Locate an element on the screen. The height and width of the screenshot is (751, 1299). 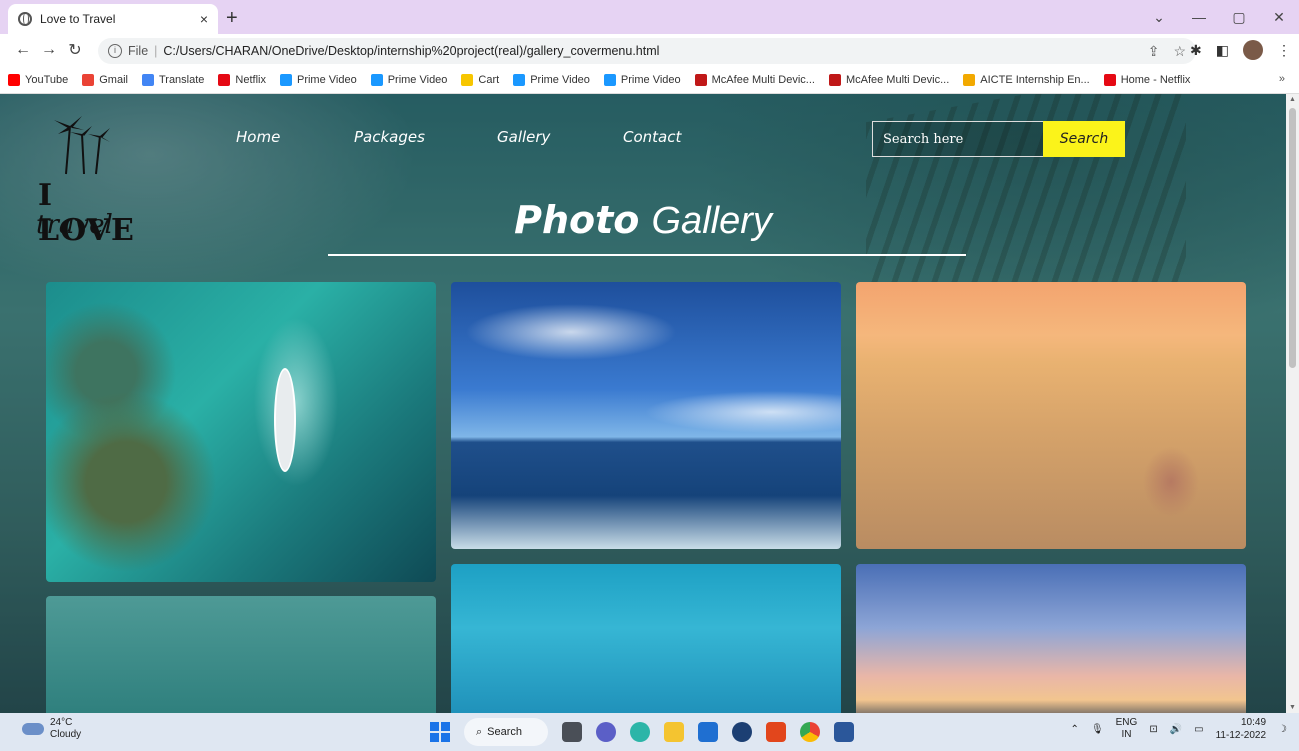
tab-search-button: ⌄ is located at coordinates (1159, 17).